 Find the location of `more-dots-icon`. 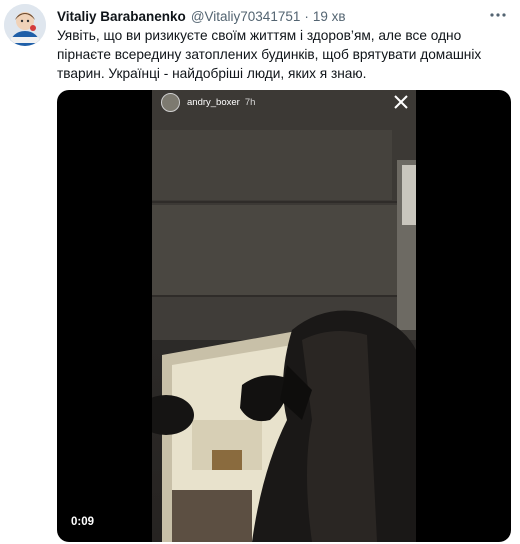

more-dots-icon is located at coordinates (498, 15).